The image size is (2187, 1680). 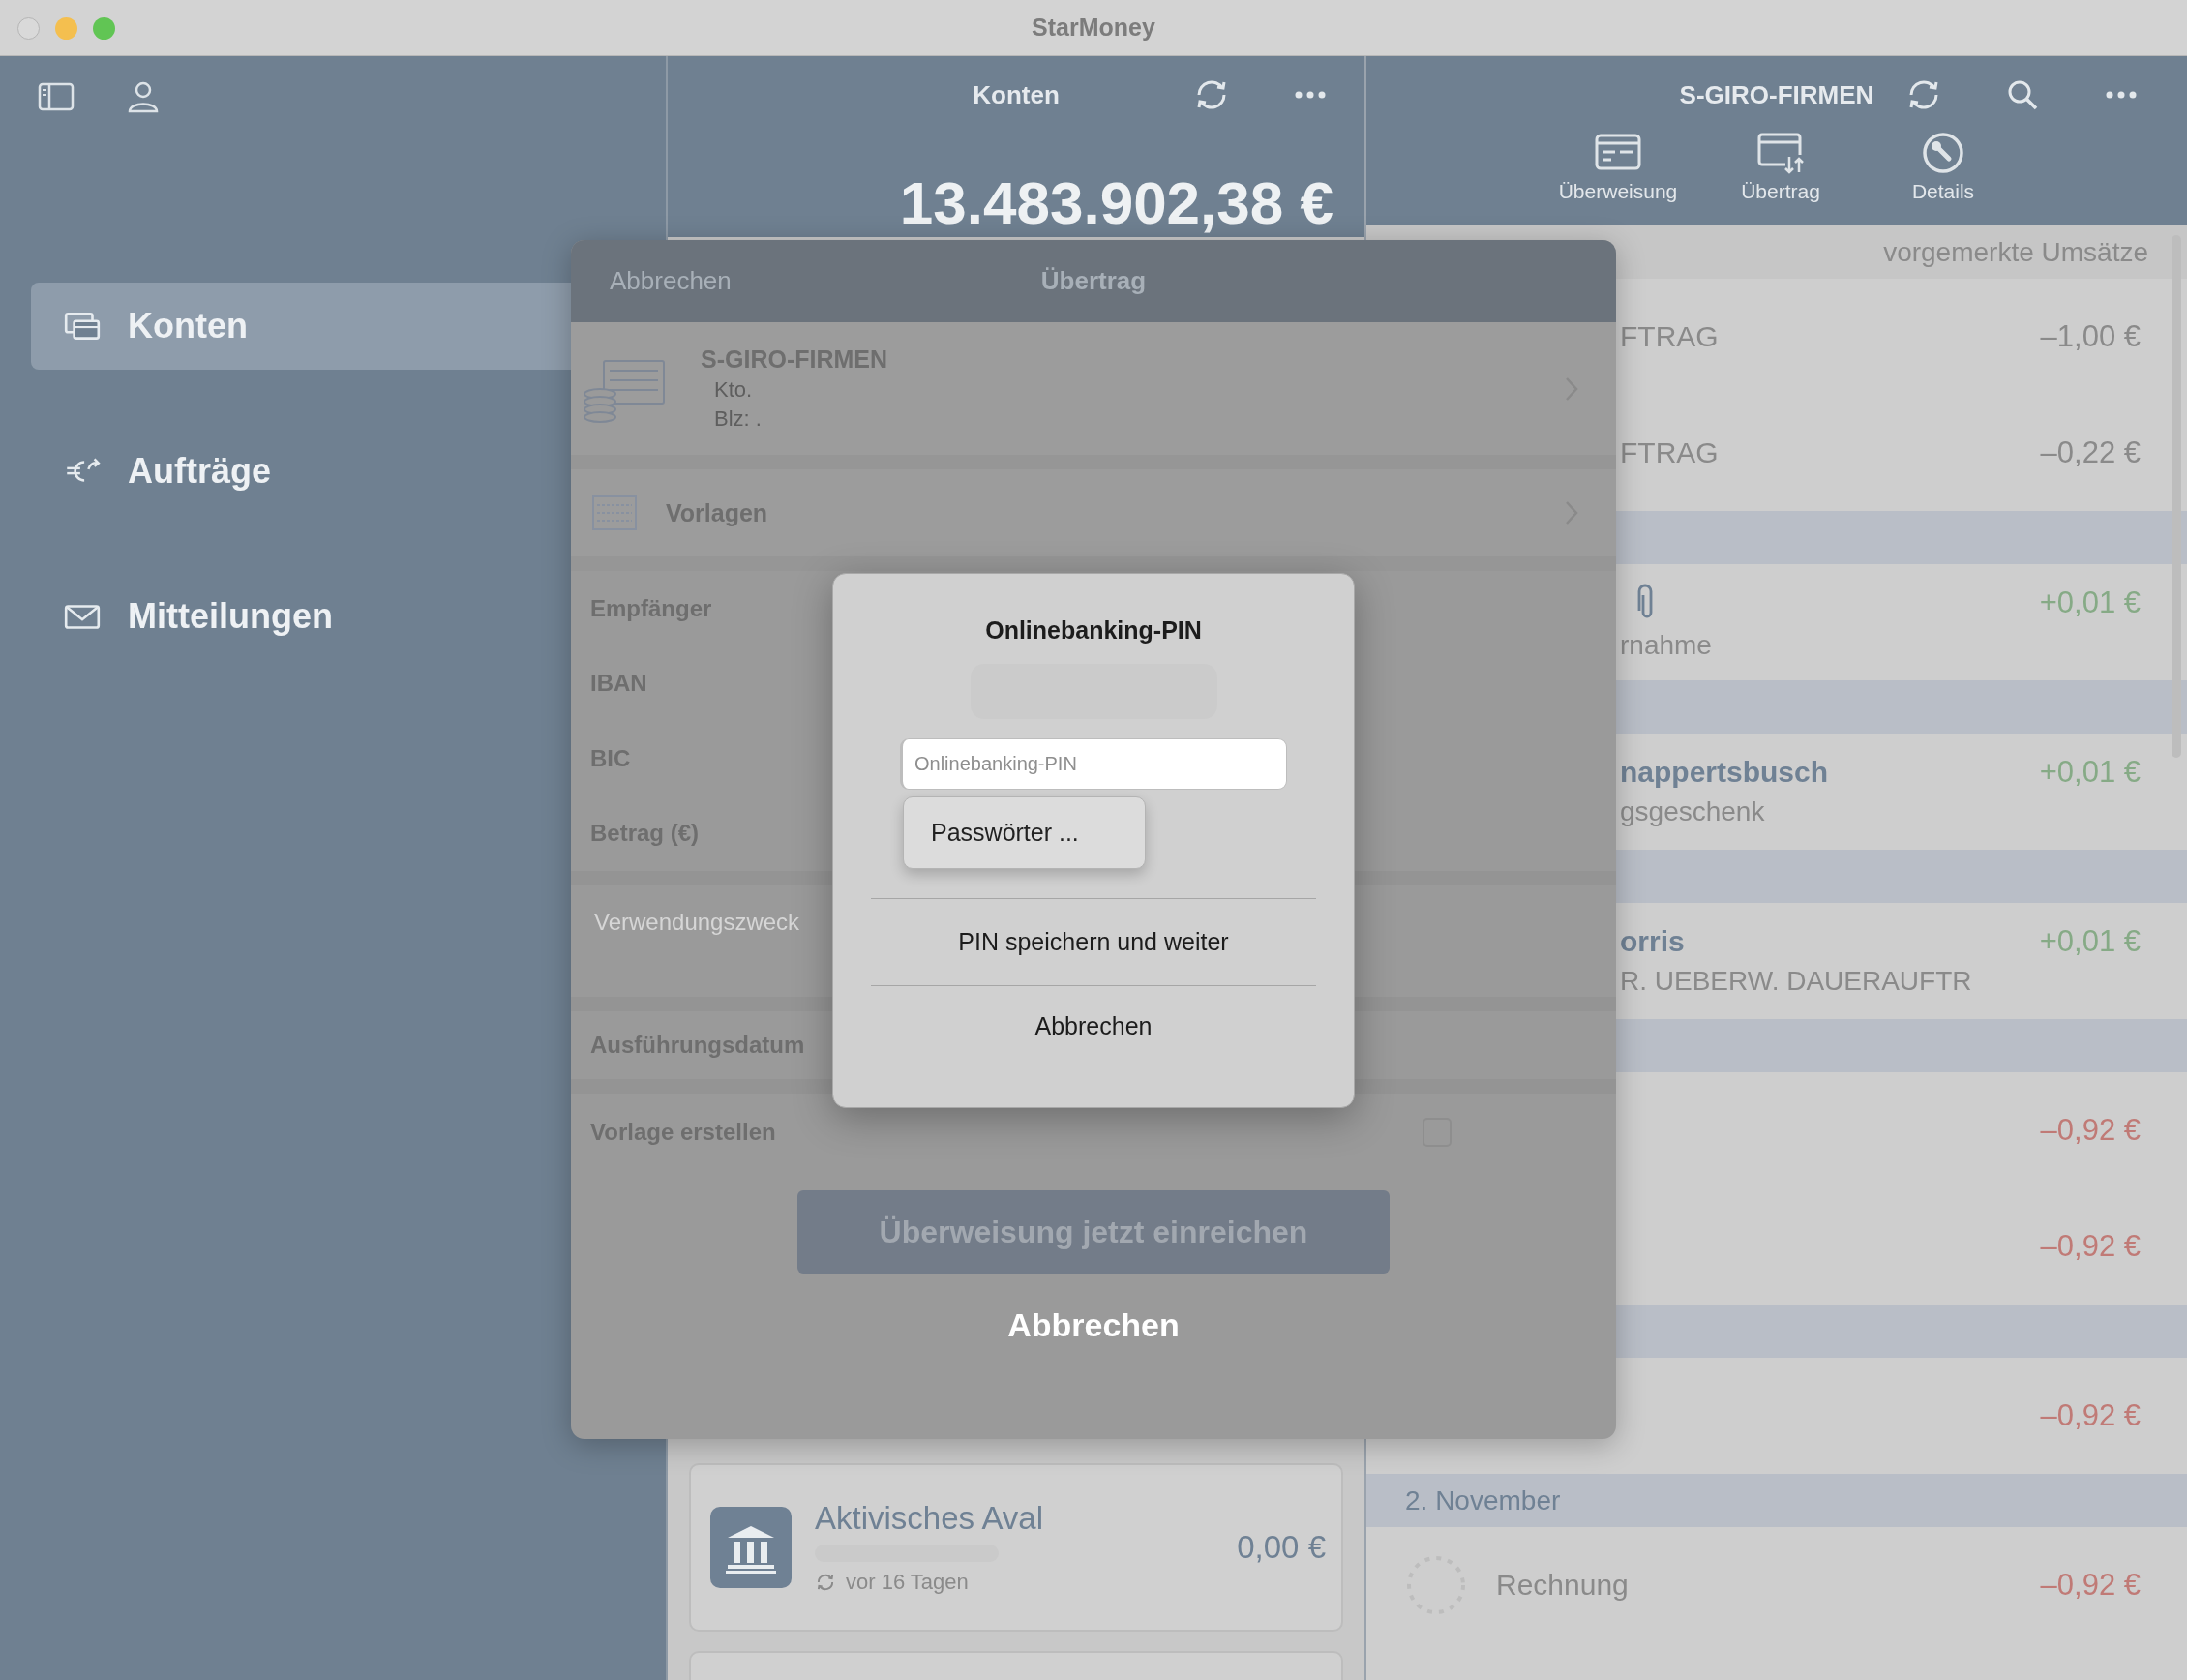 What do you see at coordinates (1093, 764) in the screenshot?
I see `pin-field: Onlinebanking-PIN` at bounding box center [1093, 764].